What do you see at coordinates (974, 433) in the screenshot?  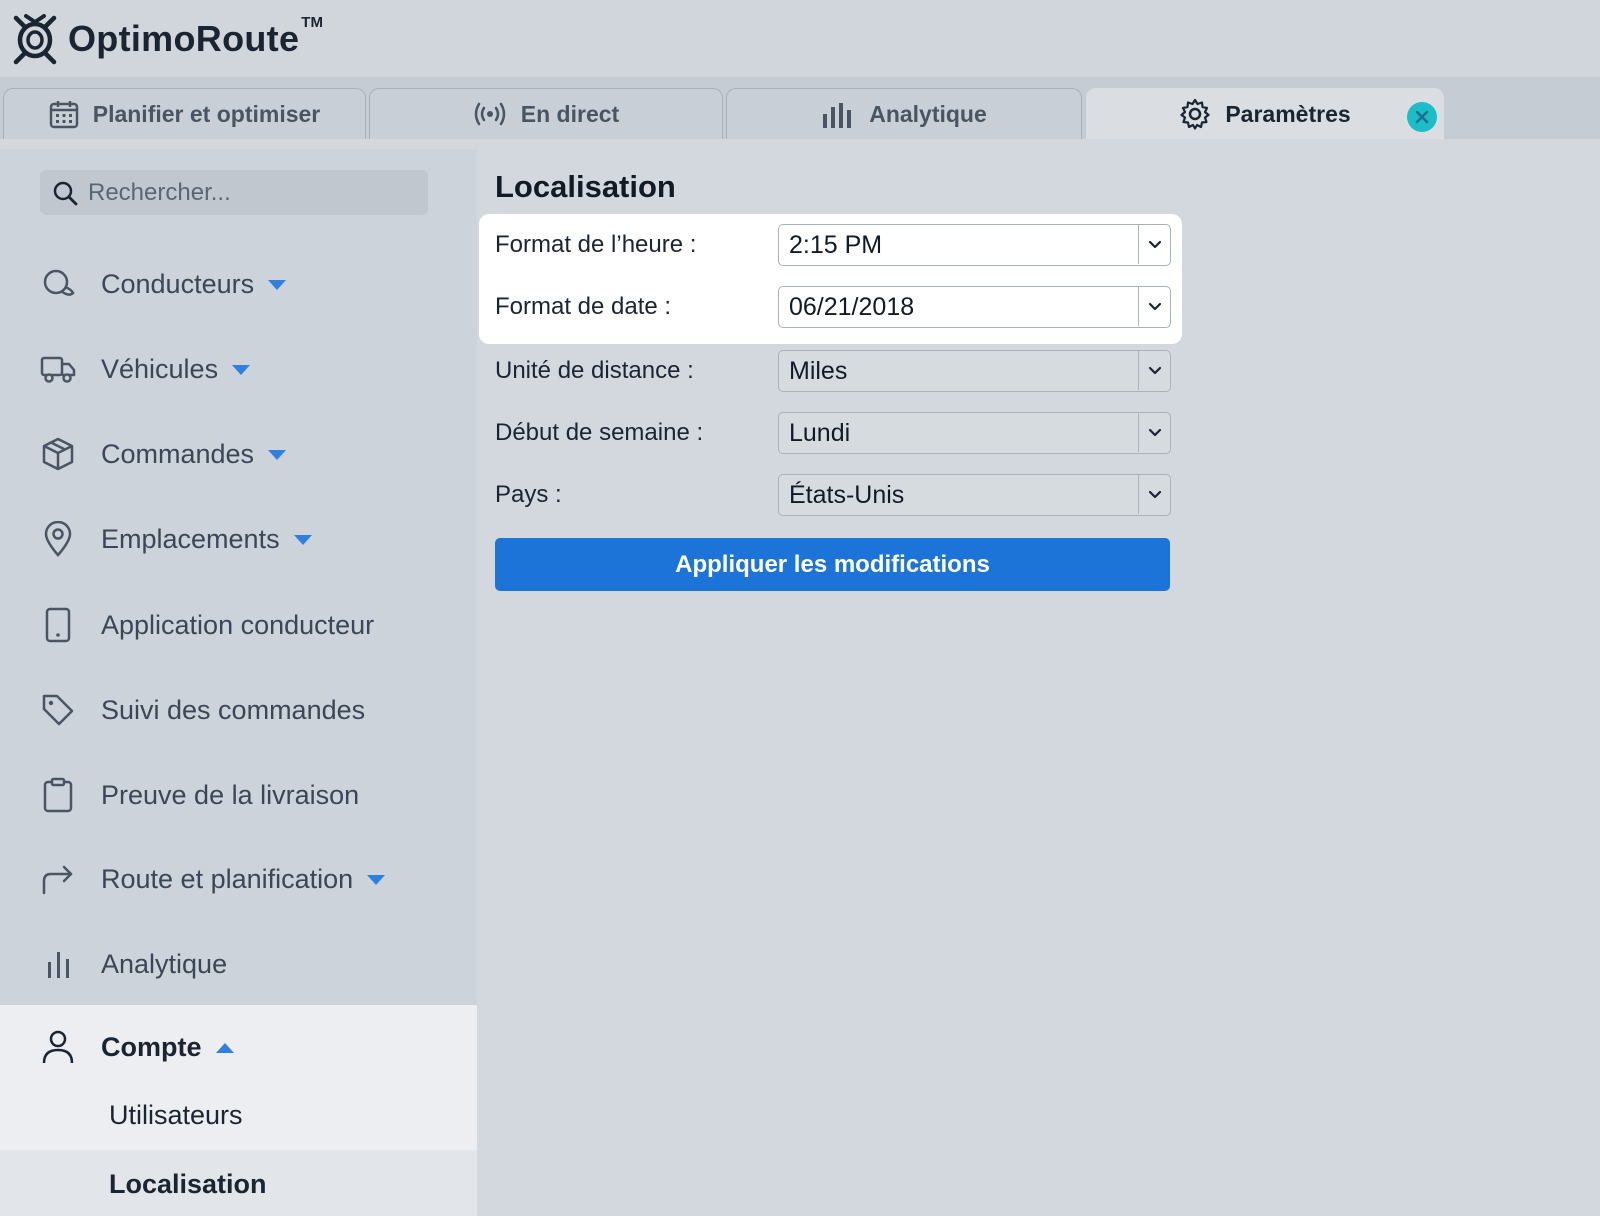 I see `week-start-select: Lundi` at bounding box center [974, 433].